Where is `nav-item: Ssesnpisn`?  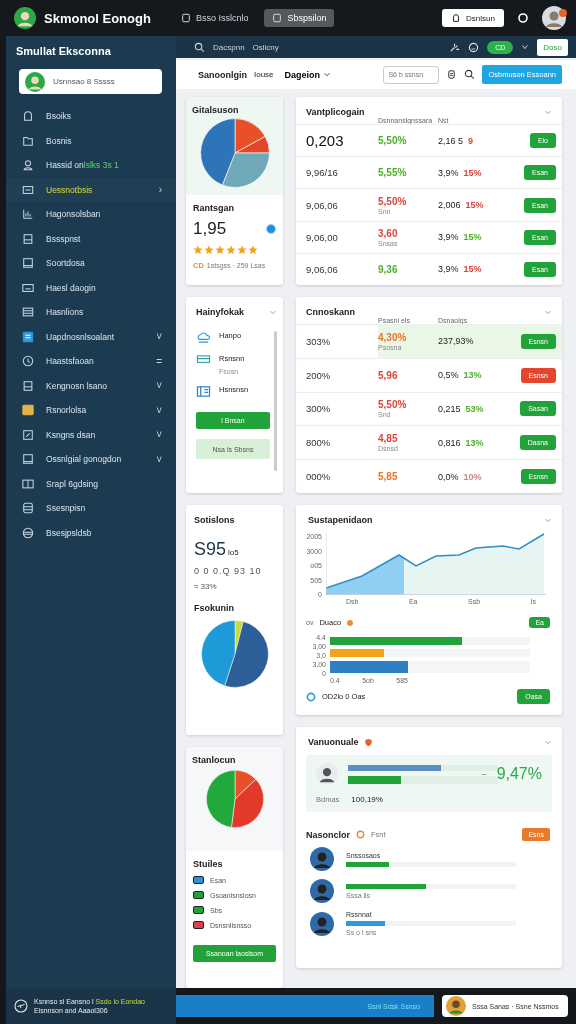 nav-item: Ssesnpisn is located at coordinates (91, 508).